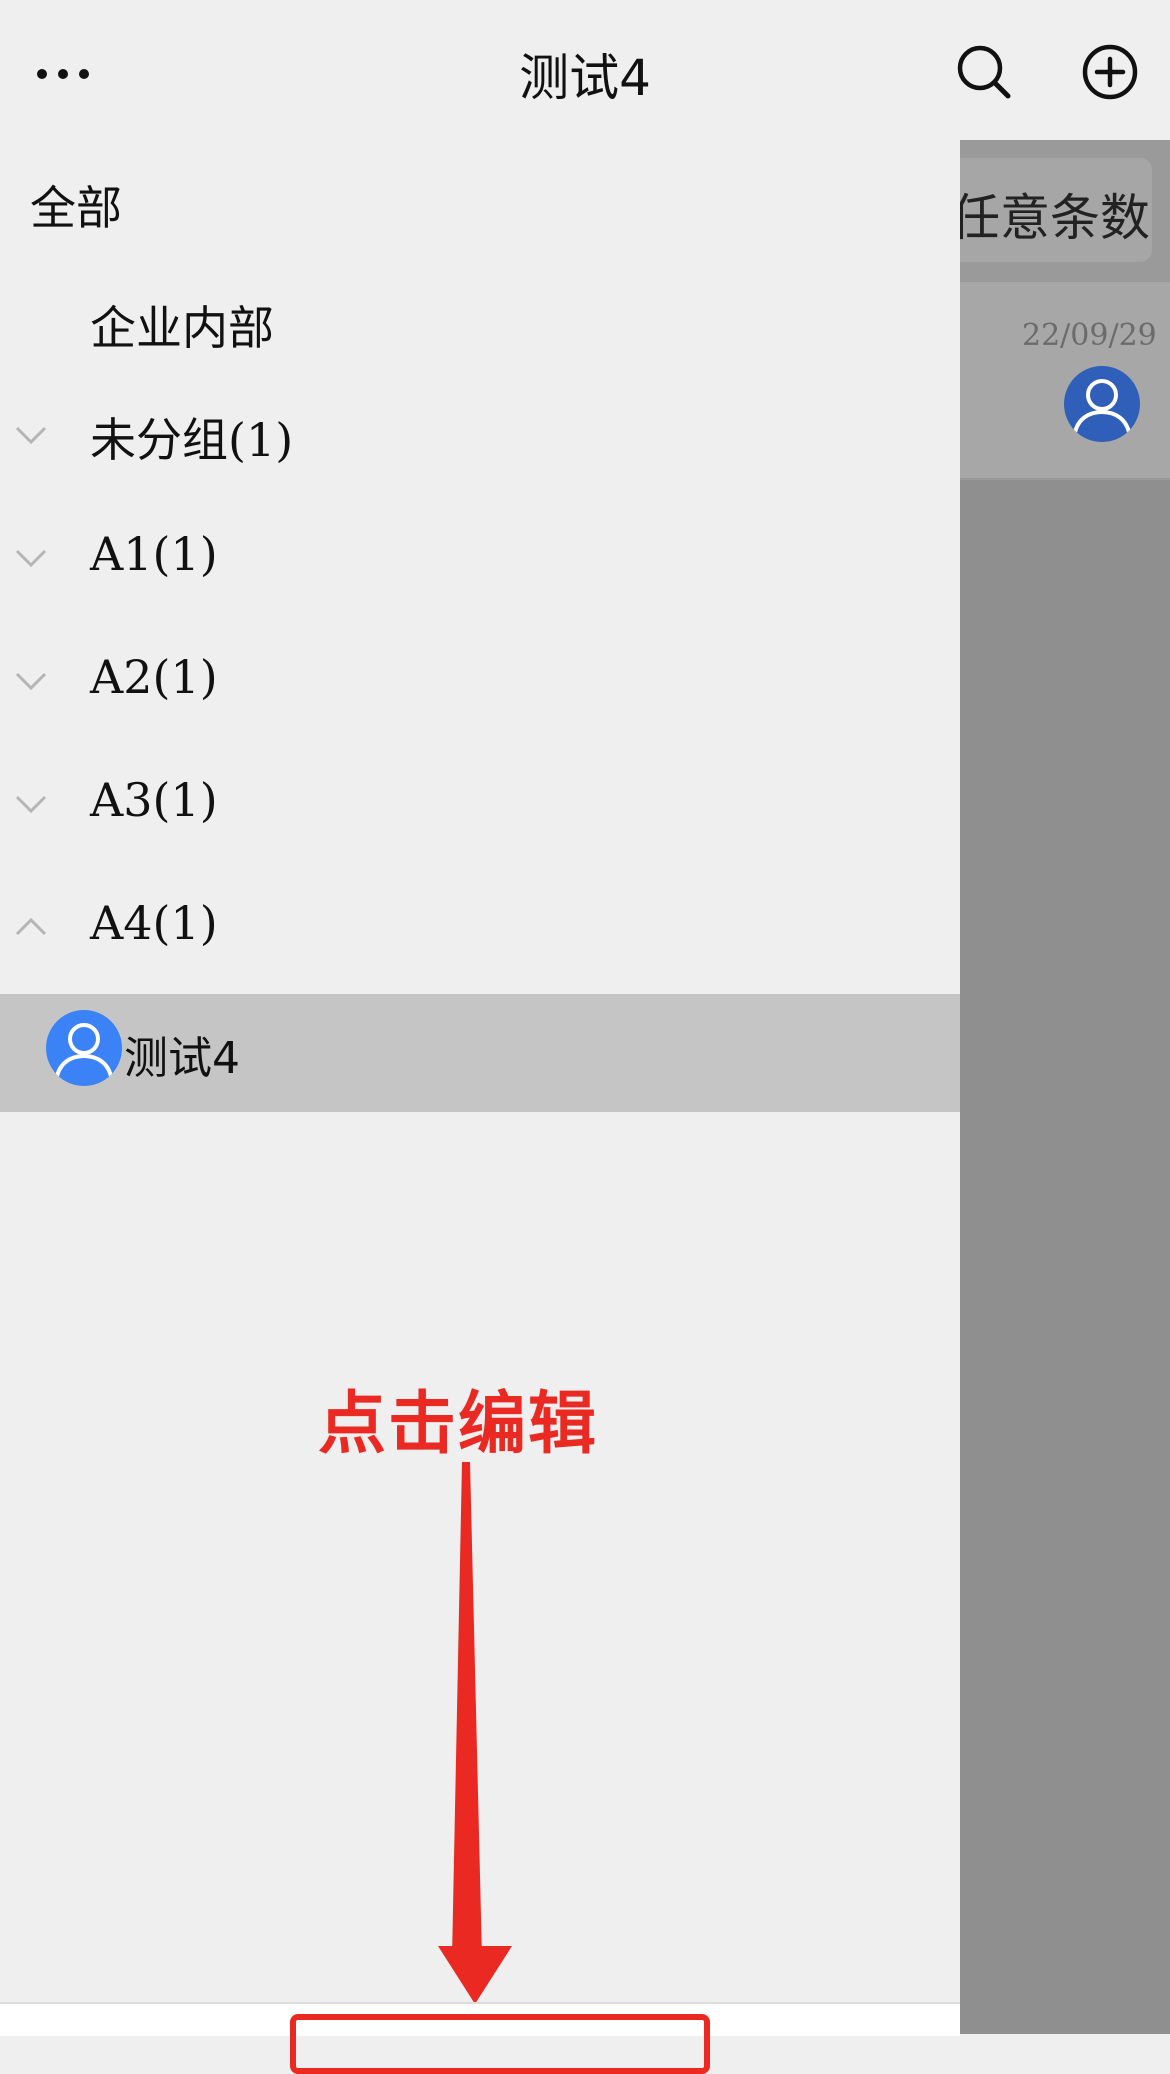  Describe the element at coordinates (1089, 335) in the screenshot. I see `background-row-date: 22/09/29` at that location.